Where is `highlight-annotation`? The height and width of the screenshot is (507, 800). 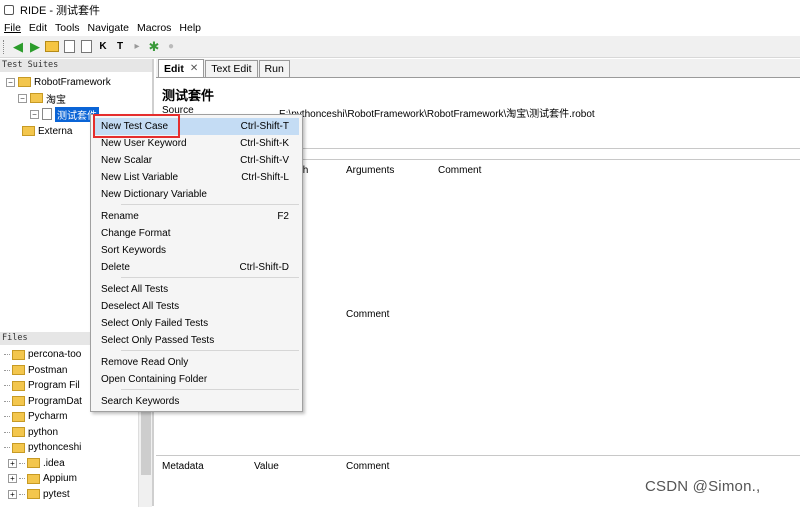 highlight-annotation is located at coordinates (136, 126).